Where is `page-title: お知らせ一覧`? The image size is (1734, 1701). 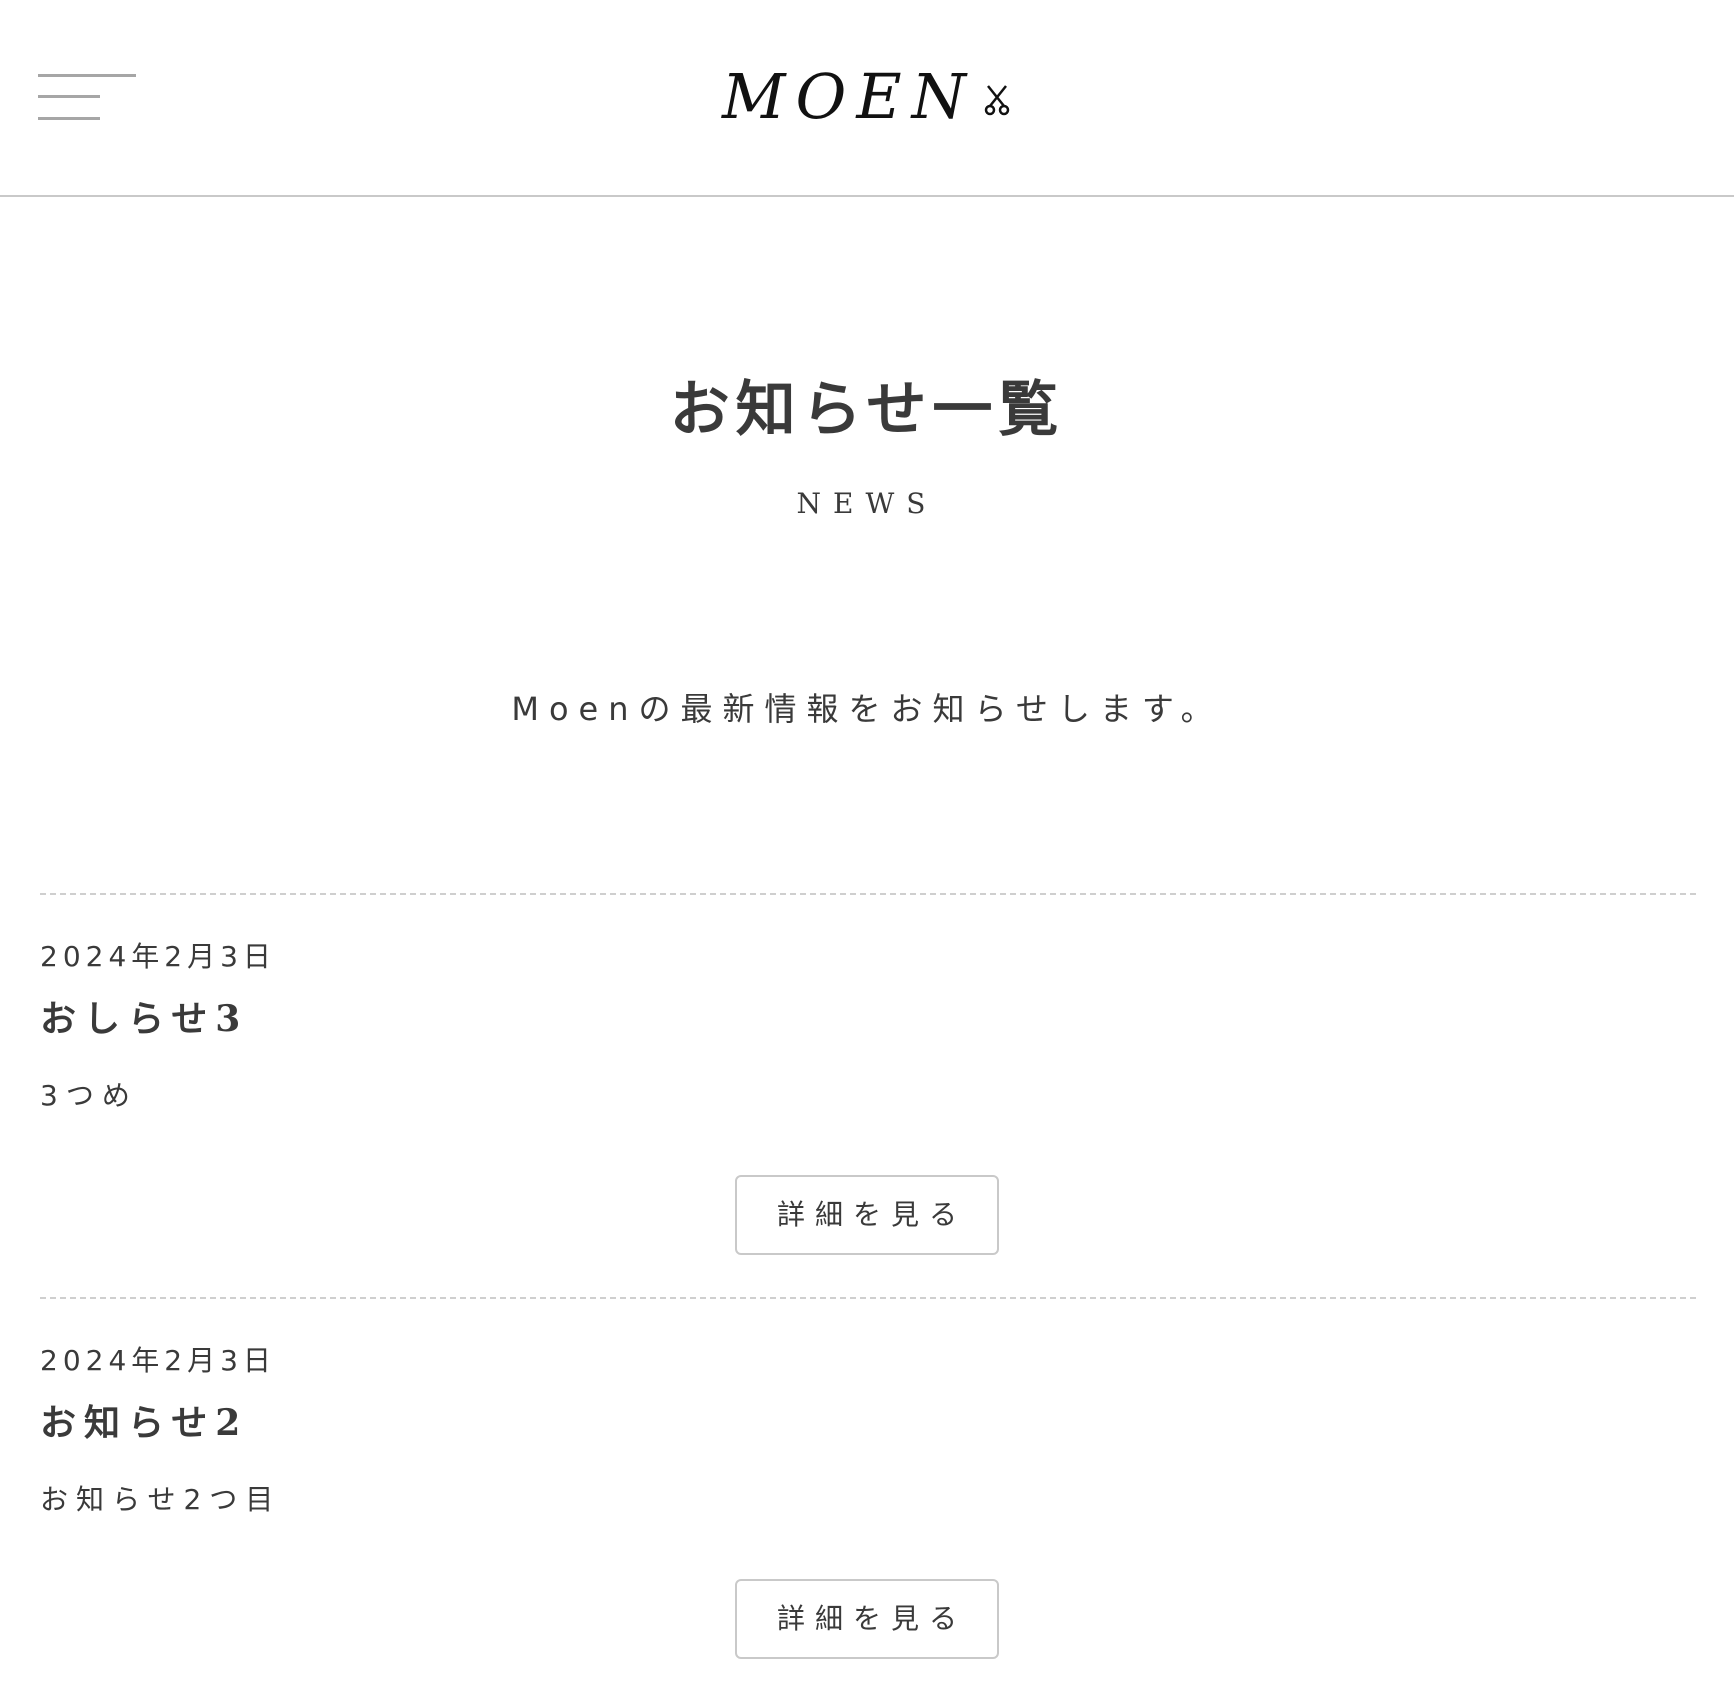 page-title: お知らせ一覧 is located at coordinates (867, 410).